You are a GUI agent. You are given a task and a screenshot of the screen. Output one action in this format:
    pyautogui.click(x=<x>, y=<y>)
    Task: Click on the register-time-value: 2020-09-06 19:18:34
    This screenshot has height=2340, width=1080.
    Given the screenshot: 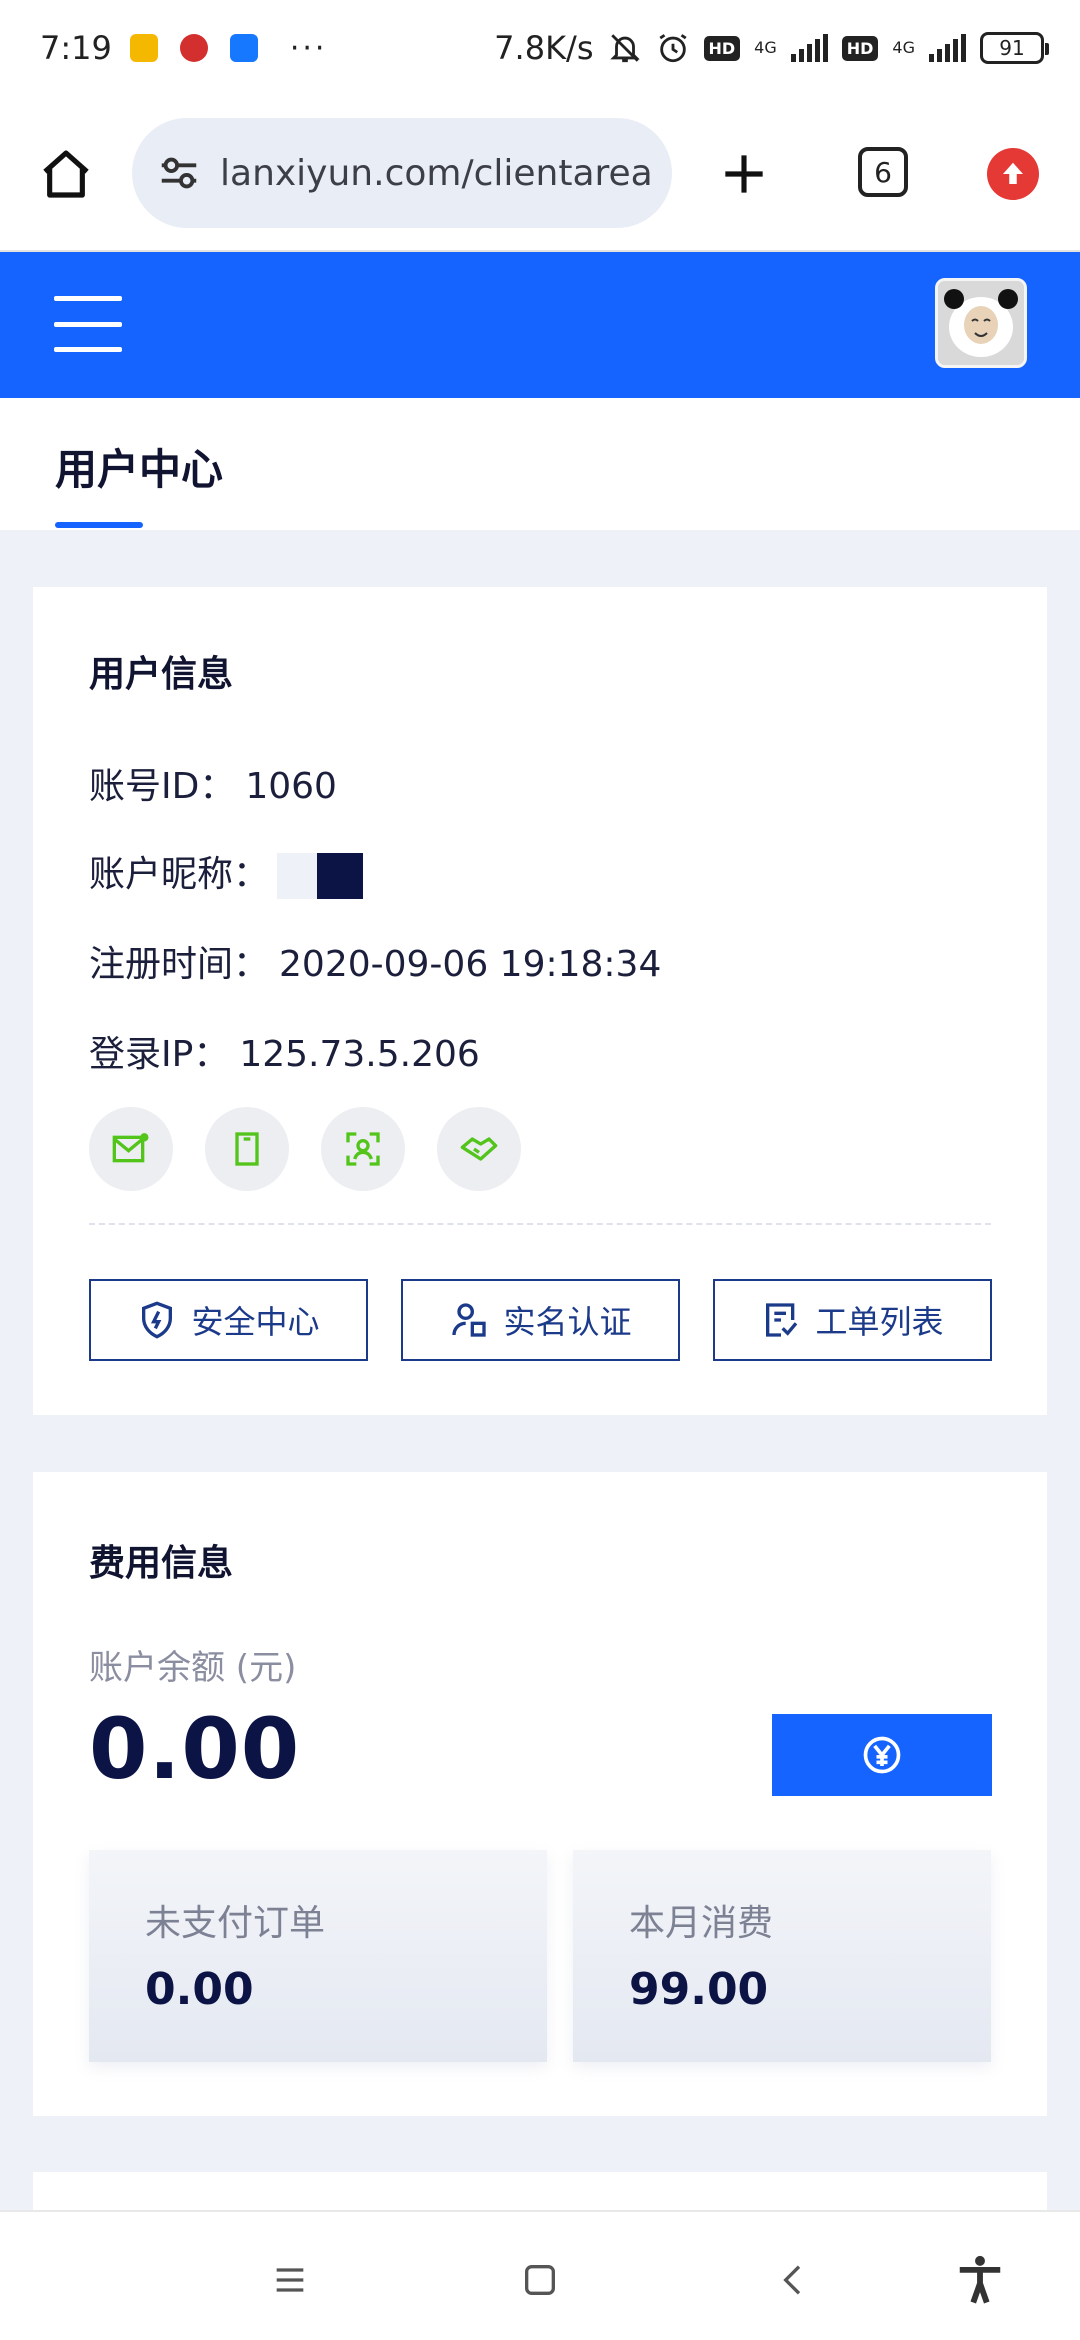 What is the action you would take?
    pyautogui.click(x=470, y=964)
    